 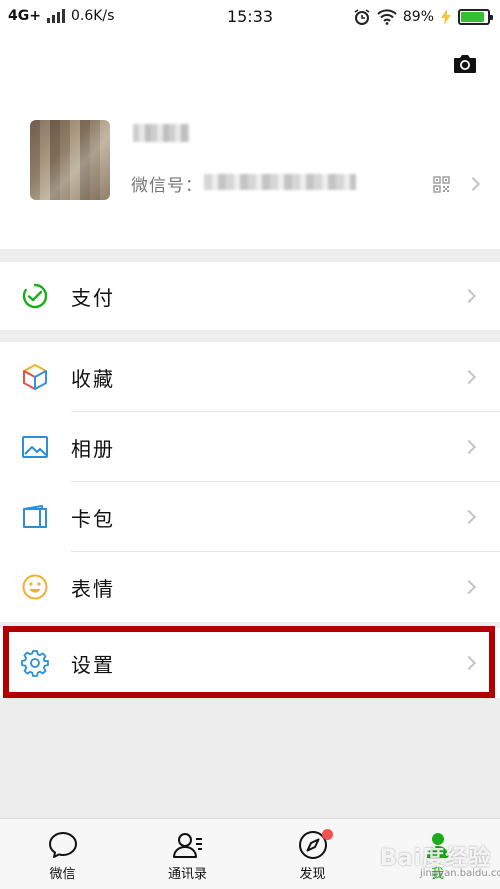 What do you see at coordinates (93, 448) in the screenshot?
I see `menu-label-album: 相册` at bounding box center [93, 448].